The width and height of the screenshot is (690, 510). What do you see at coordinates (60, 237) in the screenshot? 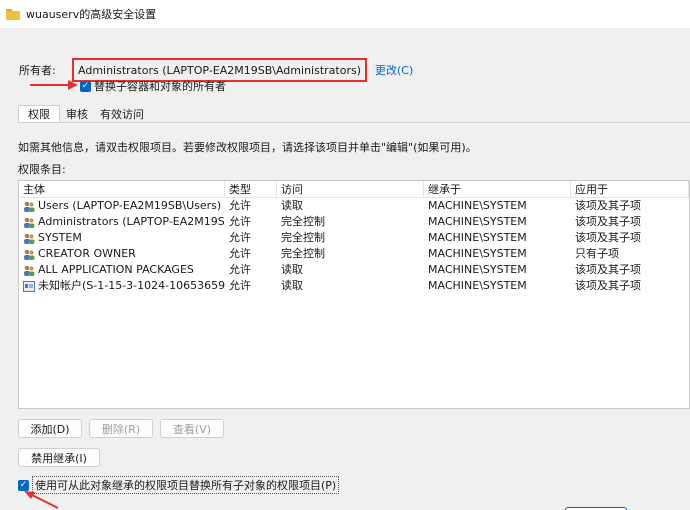
I see `principal-name: SYSTEM` at bounding box center [60, 237].